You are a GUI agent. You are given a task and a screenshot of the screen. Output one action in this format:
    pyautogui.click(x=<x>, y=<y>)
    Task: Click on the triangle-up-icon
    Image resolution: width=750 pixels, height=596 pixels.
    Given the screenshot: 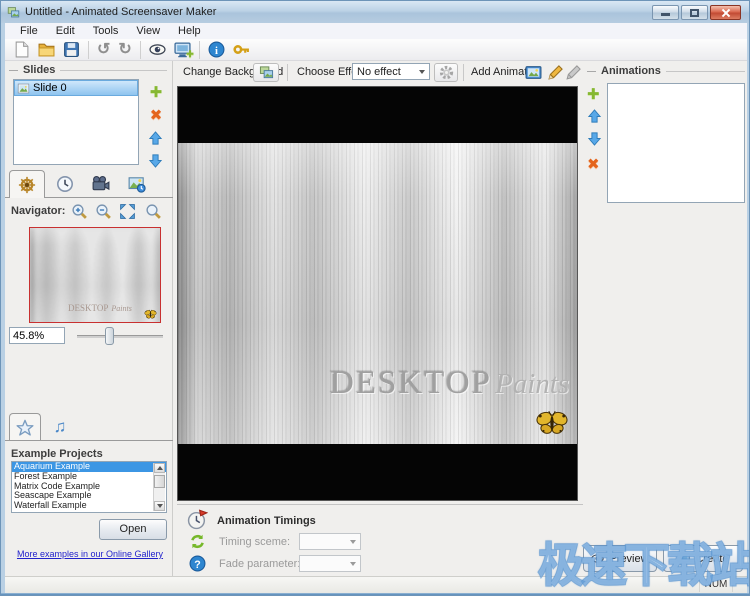 What is the action you would take?
    pyautogui.click(x=159, y=468)
    